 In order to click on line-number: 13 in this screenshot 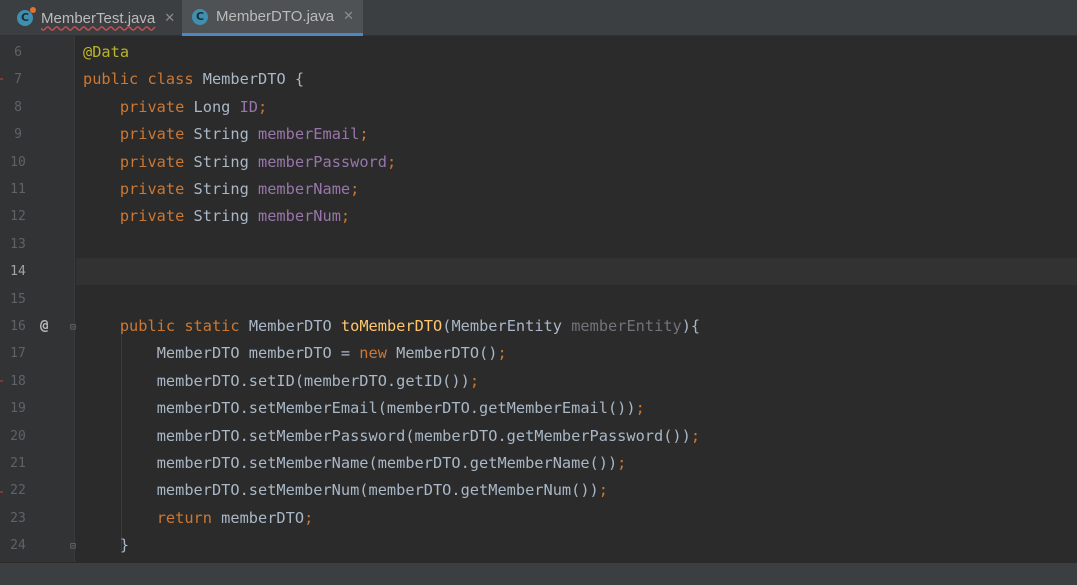, I will do `click(18, 244)`.